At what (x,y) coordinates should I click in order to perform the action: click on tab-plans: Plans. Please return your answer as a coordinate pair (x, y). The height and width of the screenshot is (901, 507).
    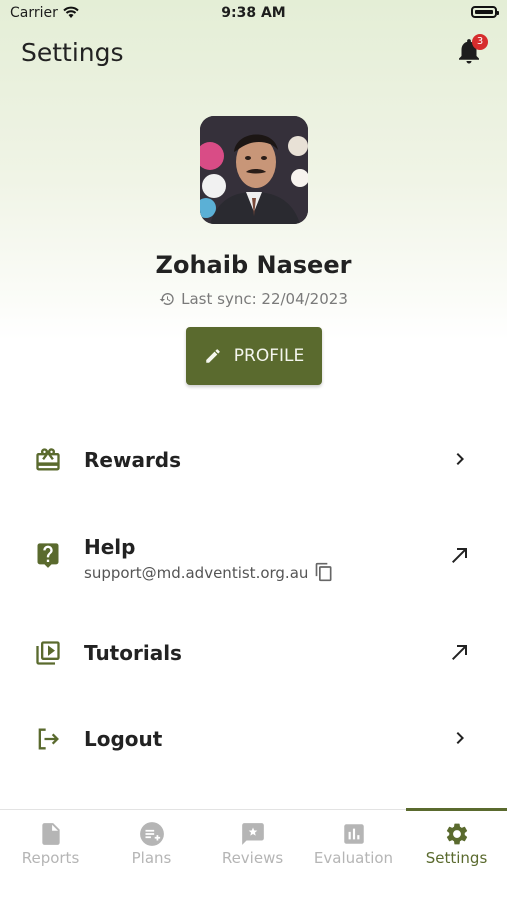
    Looking at the image, I should click on (151, 855).